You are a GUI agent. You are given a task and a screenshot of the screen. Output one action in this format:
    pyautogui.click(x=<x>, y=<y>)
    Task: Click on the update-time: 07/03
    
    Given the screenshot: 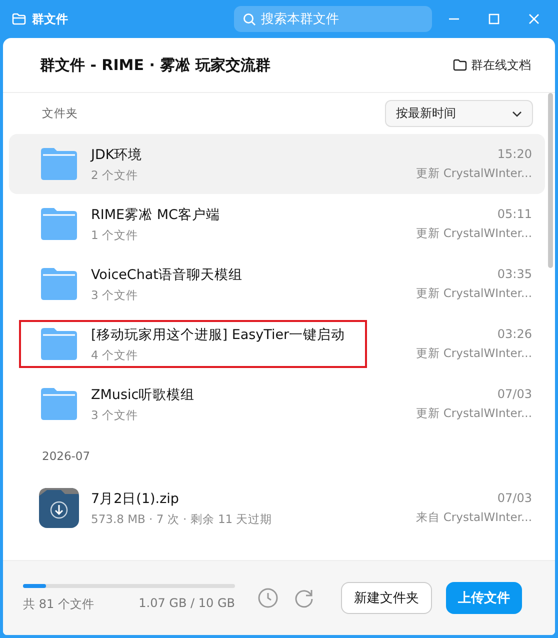 What is the action you would take?
    pyautogui.click(x=514, y=394)
    